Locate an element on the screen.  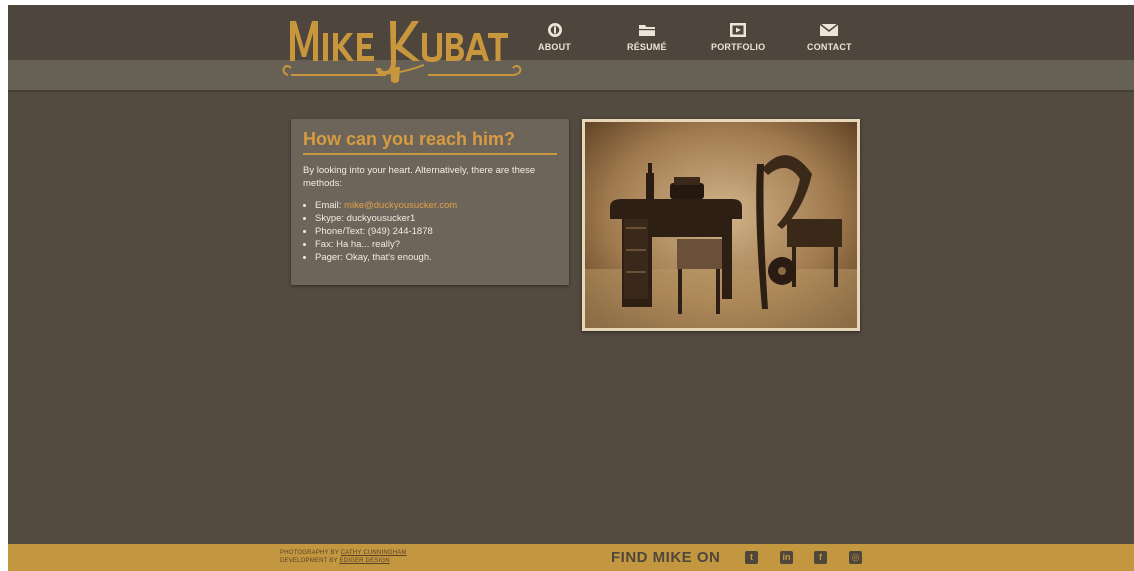
email-link: mike@duckyousucker.com is located at coordinates (400, 205).